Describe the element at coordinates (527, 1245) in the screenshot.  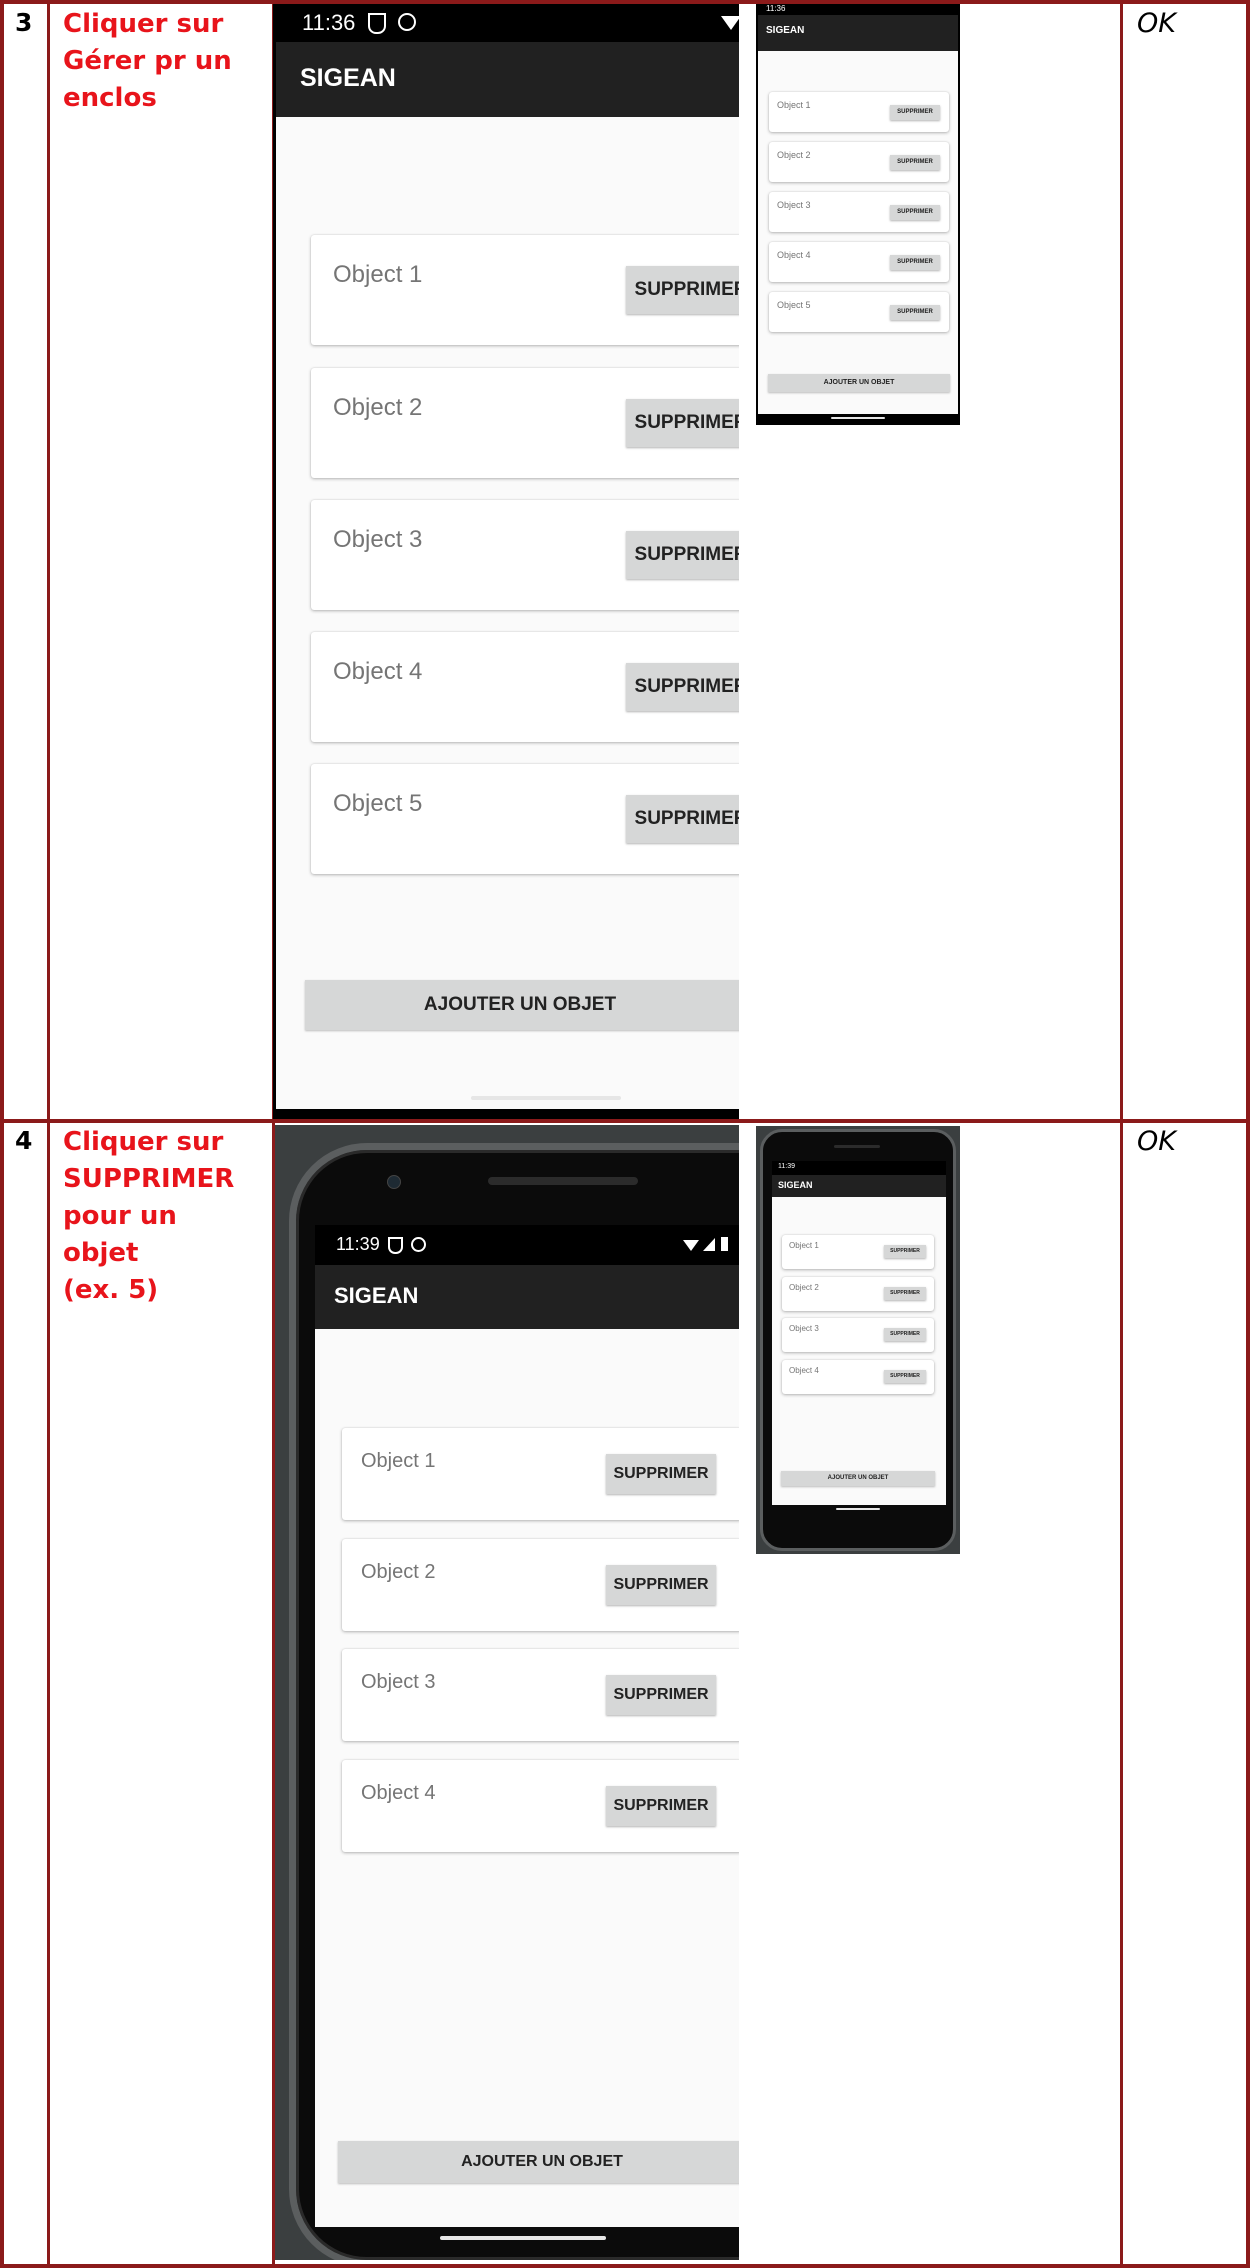
I see `status-bar: 11:39` at that location.